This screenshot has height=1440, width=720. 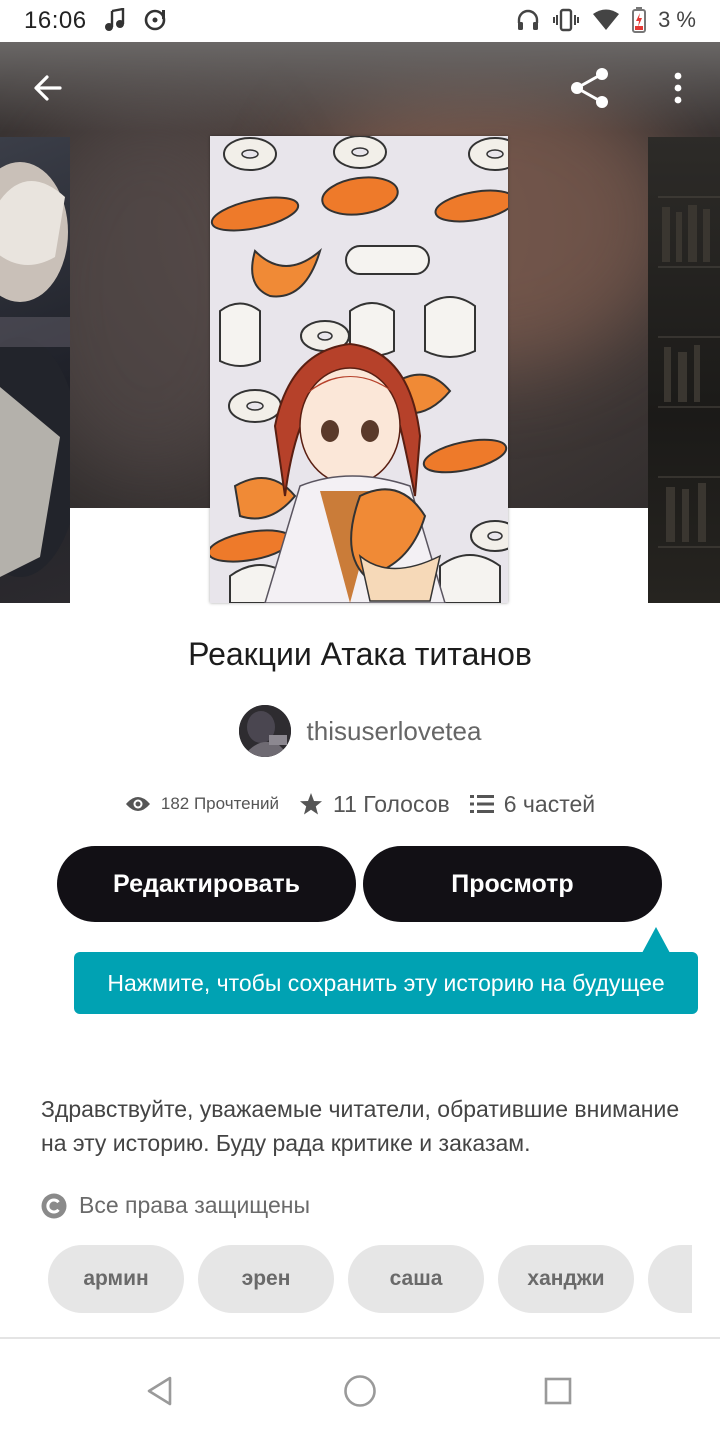 What do you see at coordinates (311, 804) in the screenshot?
I see `star-icon` at bounding box center [311, 804].